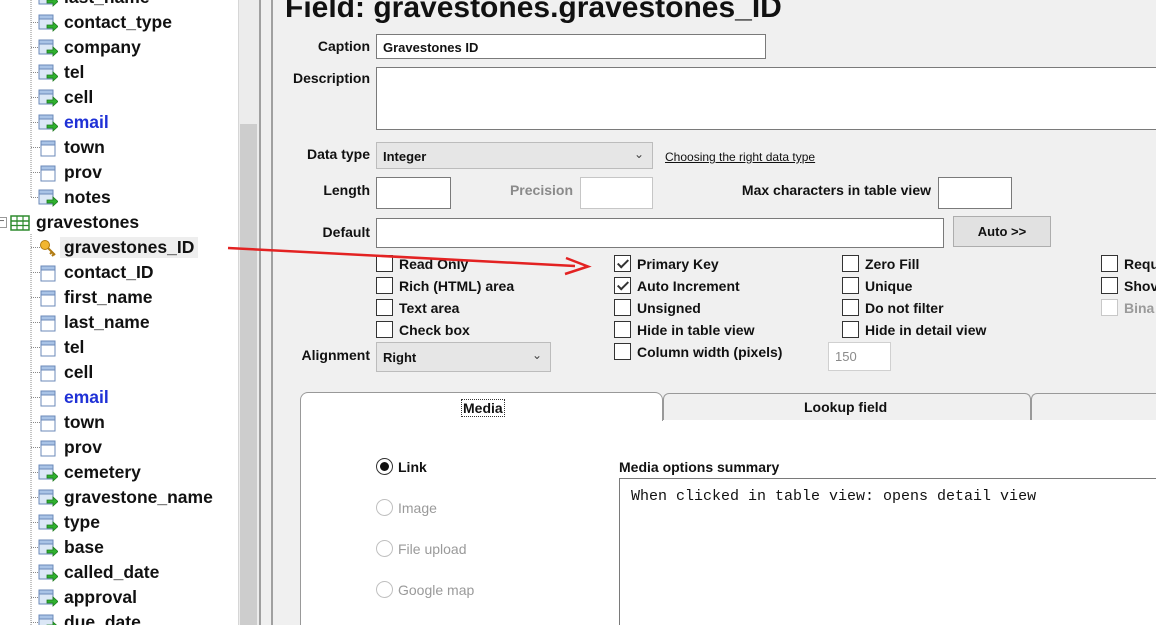  I want to click on annotation-arrow, so click(409, 261).